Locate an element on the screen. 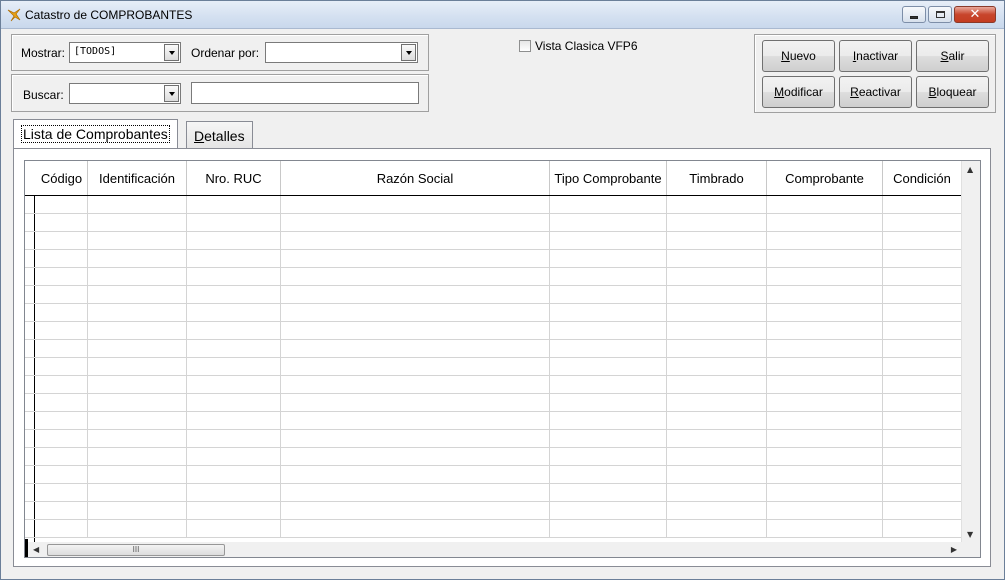  salir-button: Salir is located at coordinates (952, 56).